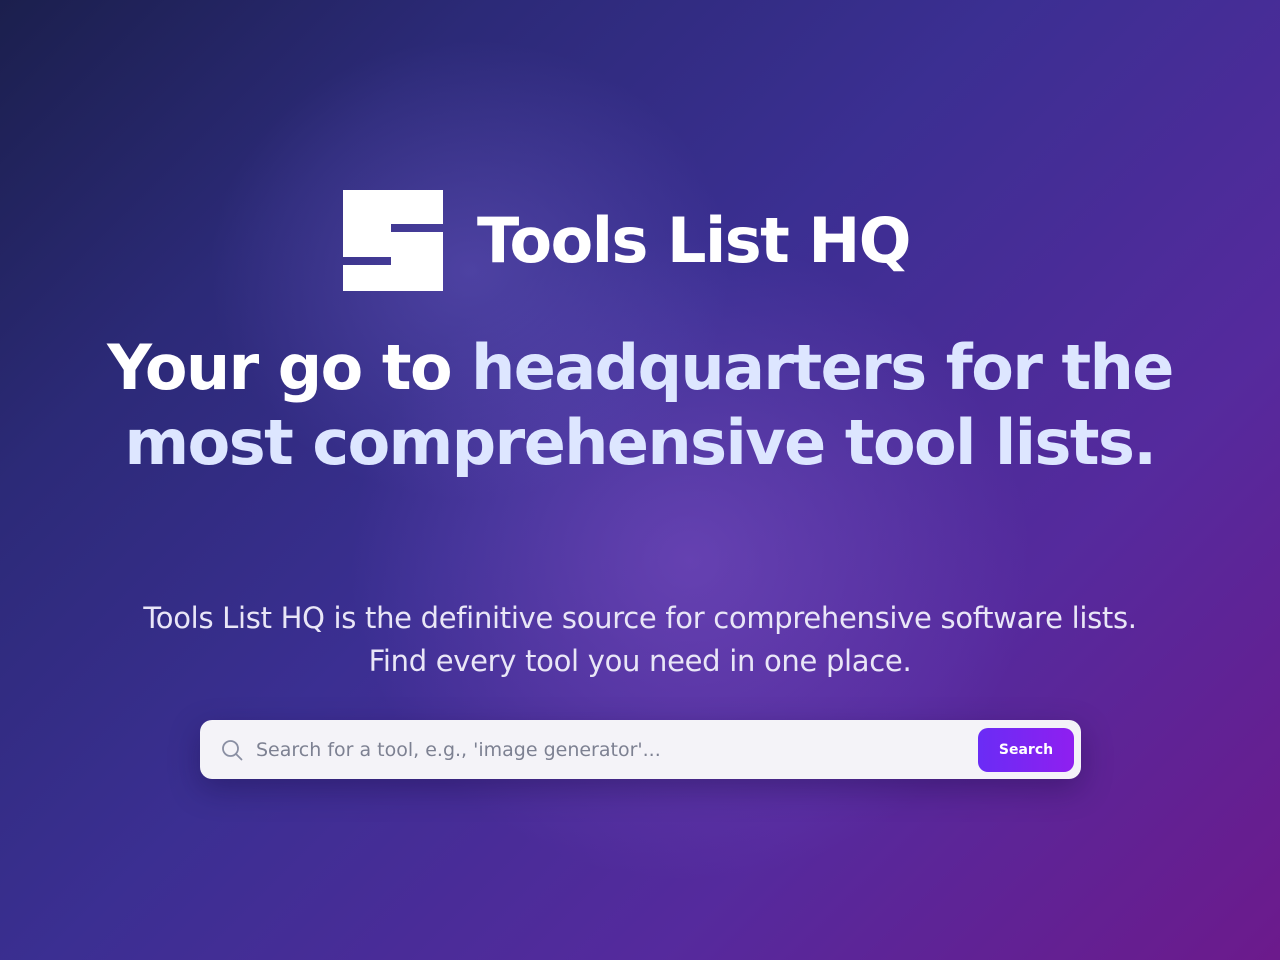  What do you see at coordinates (232, 749) in the screenshot?
I see `search-icon` at bounding box center [232, 749].